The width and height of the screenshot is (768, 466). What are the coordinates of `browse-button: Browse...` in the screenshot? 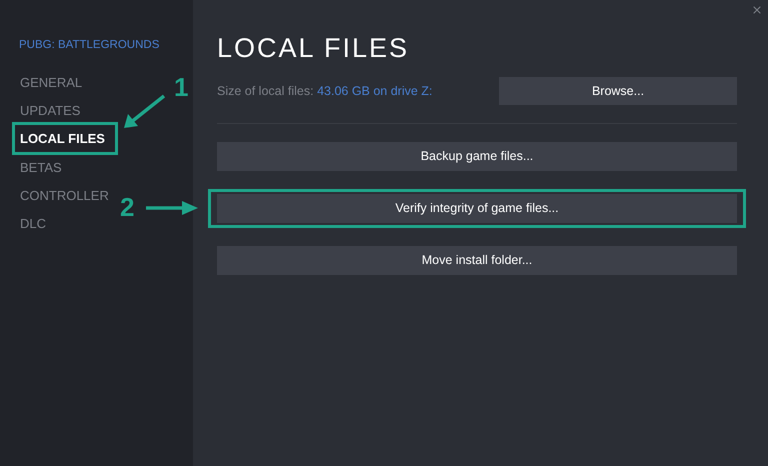 It's located at (618, 91).